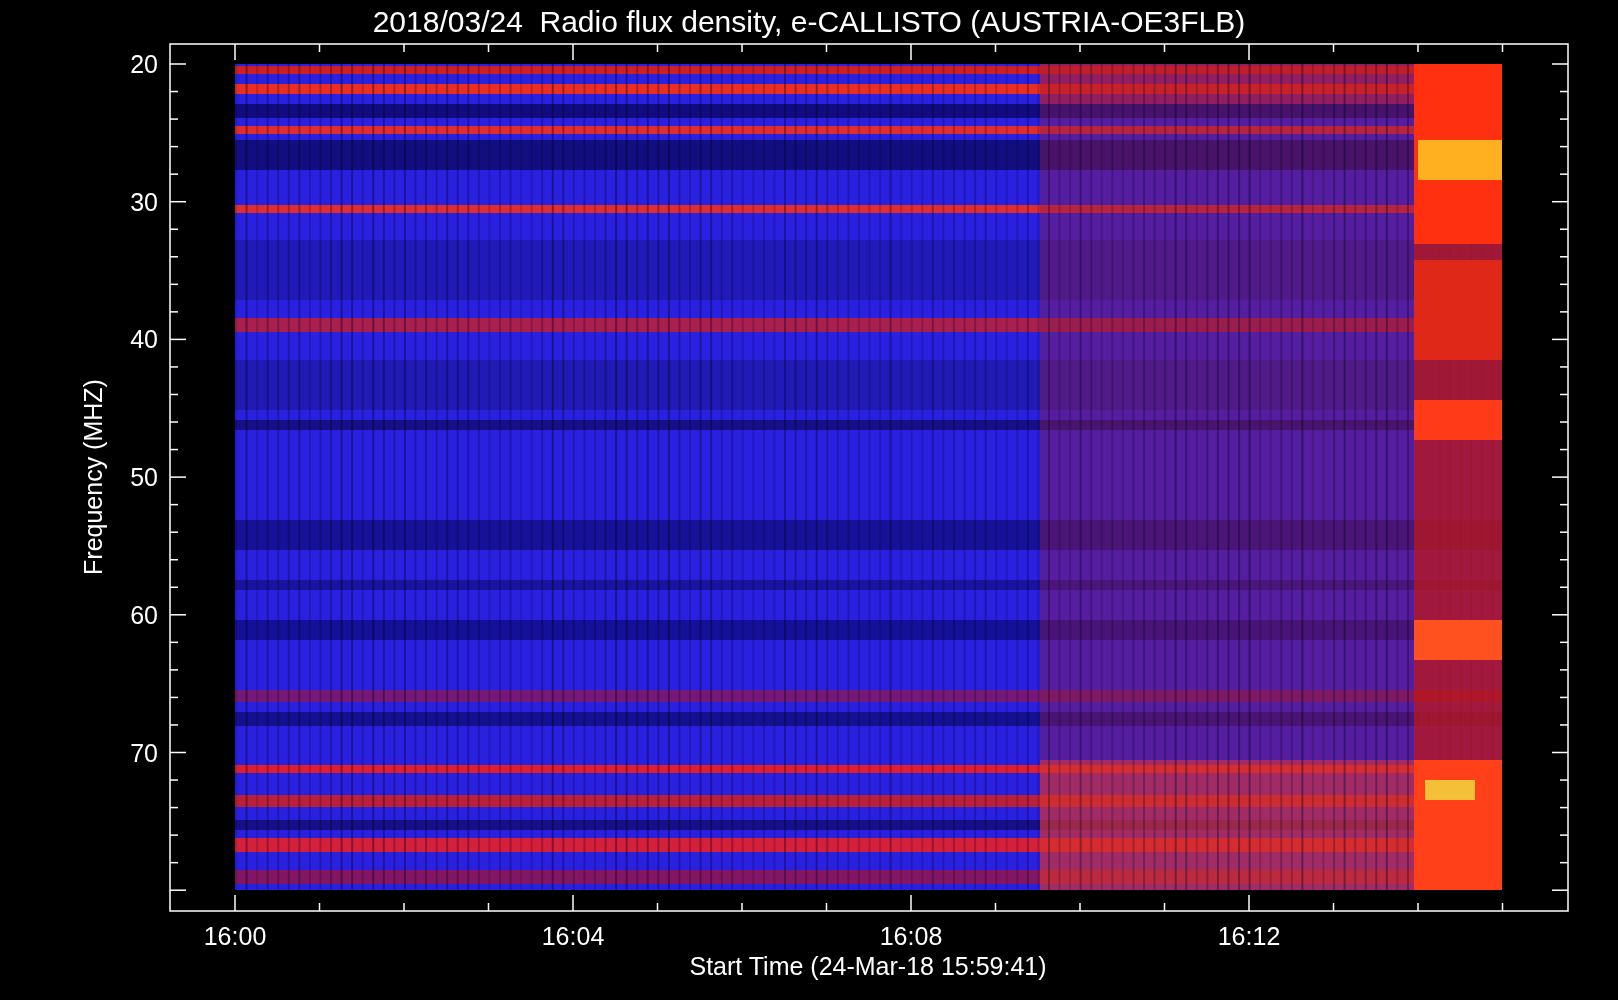 The width and height of the screenshot is (1618, 1000). I want to click on chart-title: 2018/03/24 Radio flux density, e-CALLISTO (AUSTRIA-OE3FLB), so click(809, 21).